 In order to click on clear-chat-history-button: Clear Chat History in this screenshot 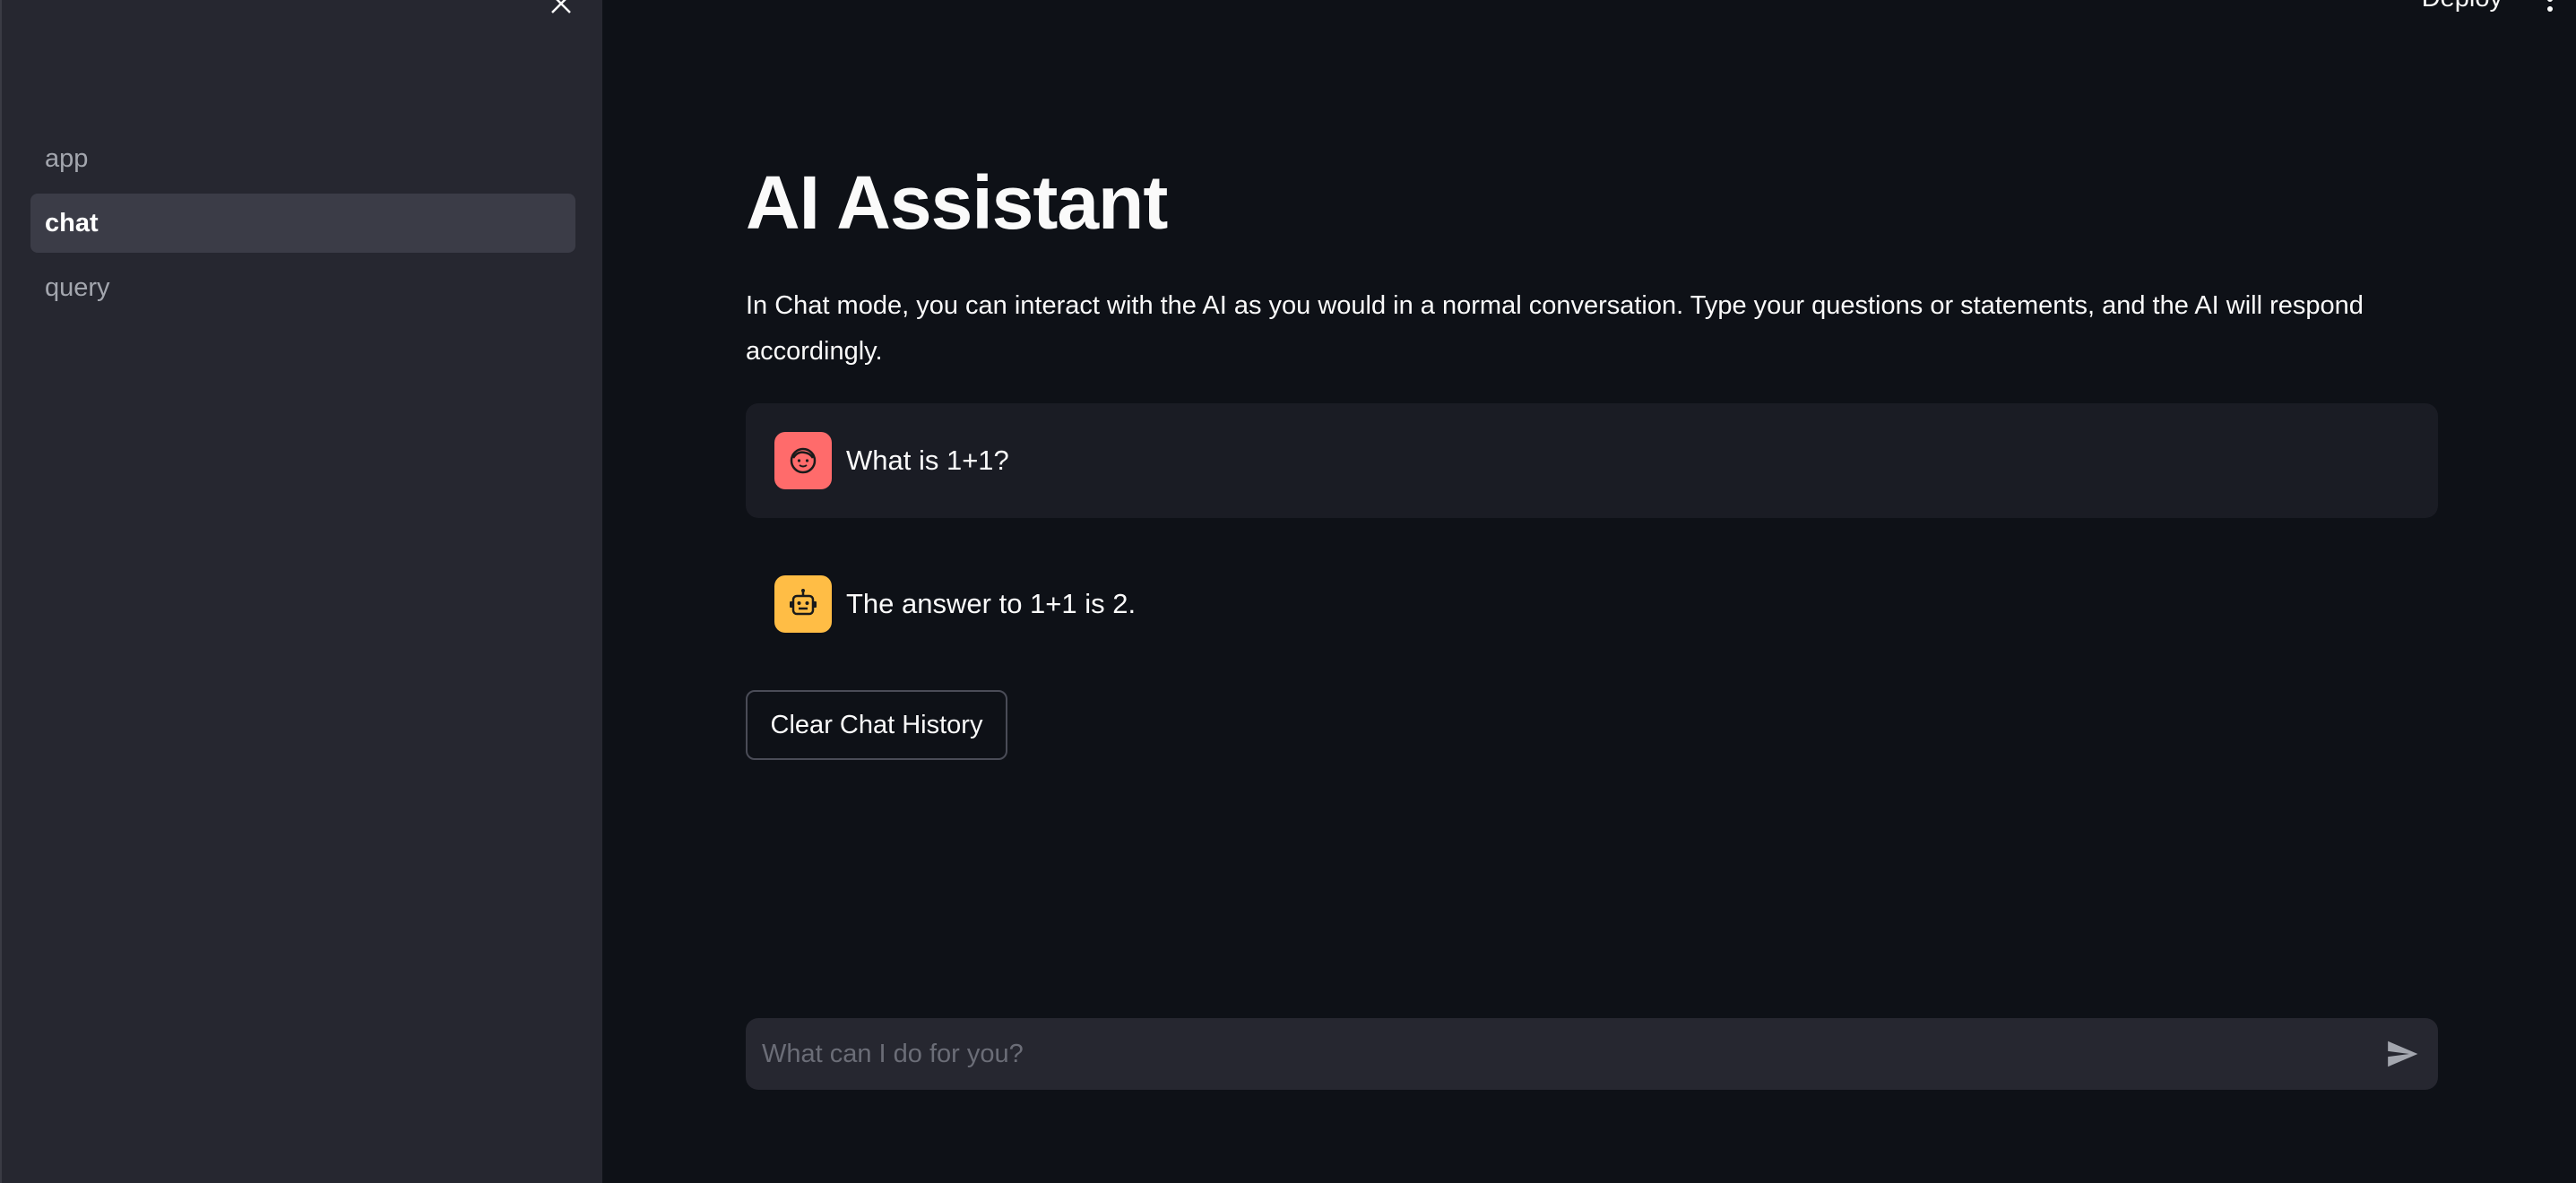, I will do `click(876, 725)`.